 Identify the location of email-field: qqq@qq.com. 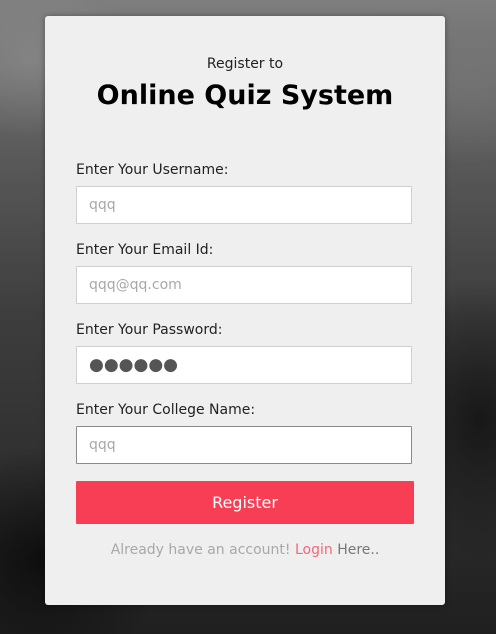
(244, 285).